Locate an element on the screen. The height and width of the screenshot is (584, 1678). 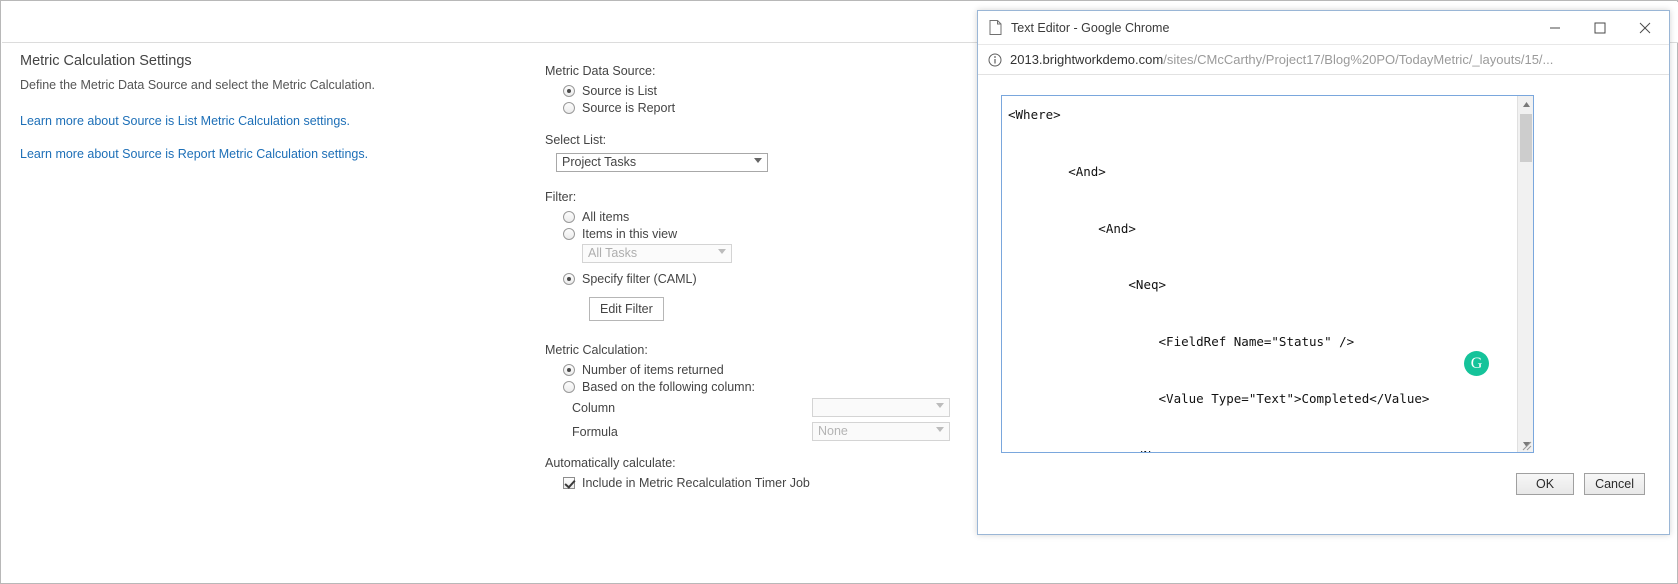
close-icon is located at coordinates (1644, 27).